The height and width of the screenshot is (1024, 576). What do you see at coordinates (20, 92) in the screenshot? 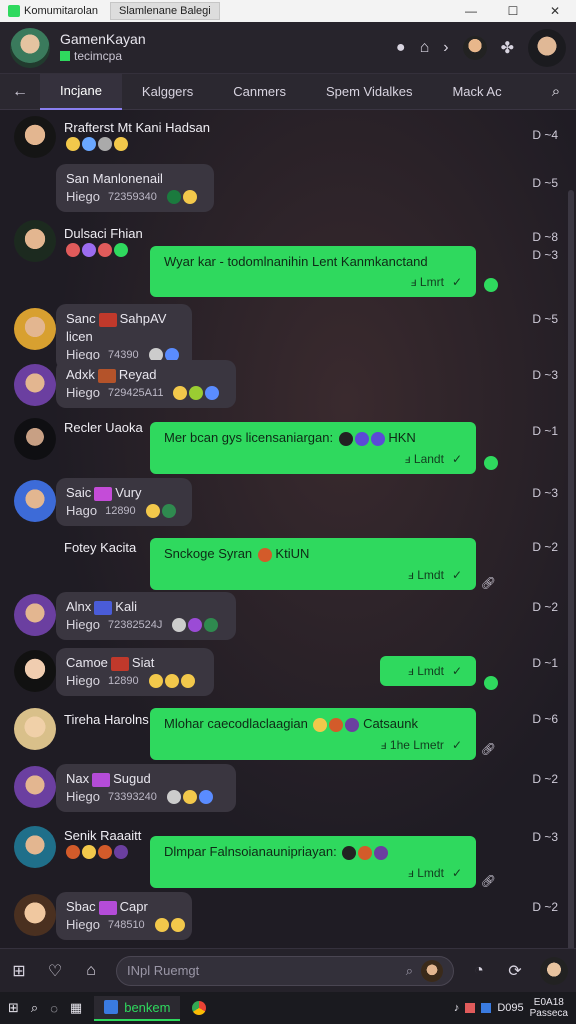
I see `back-arrow-icon: ←` at bounding box center [20, 92].